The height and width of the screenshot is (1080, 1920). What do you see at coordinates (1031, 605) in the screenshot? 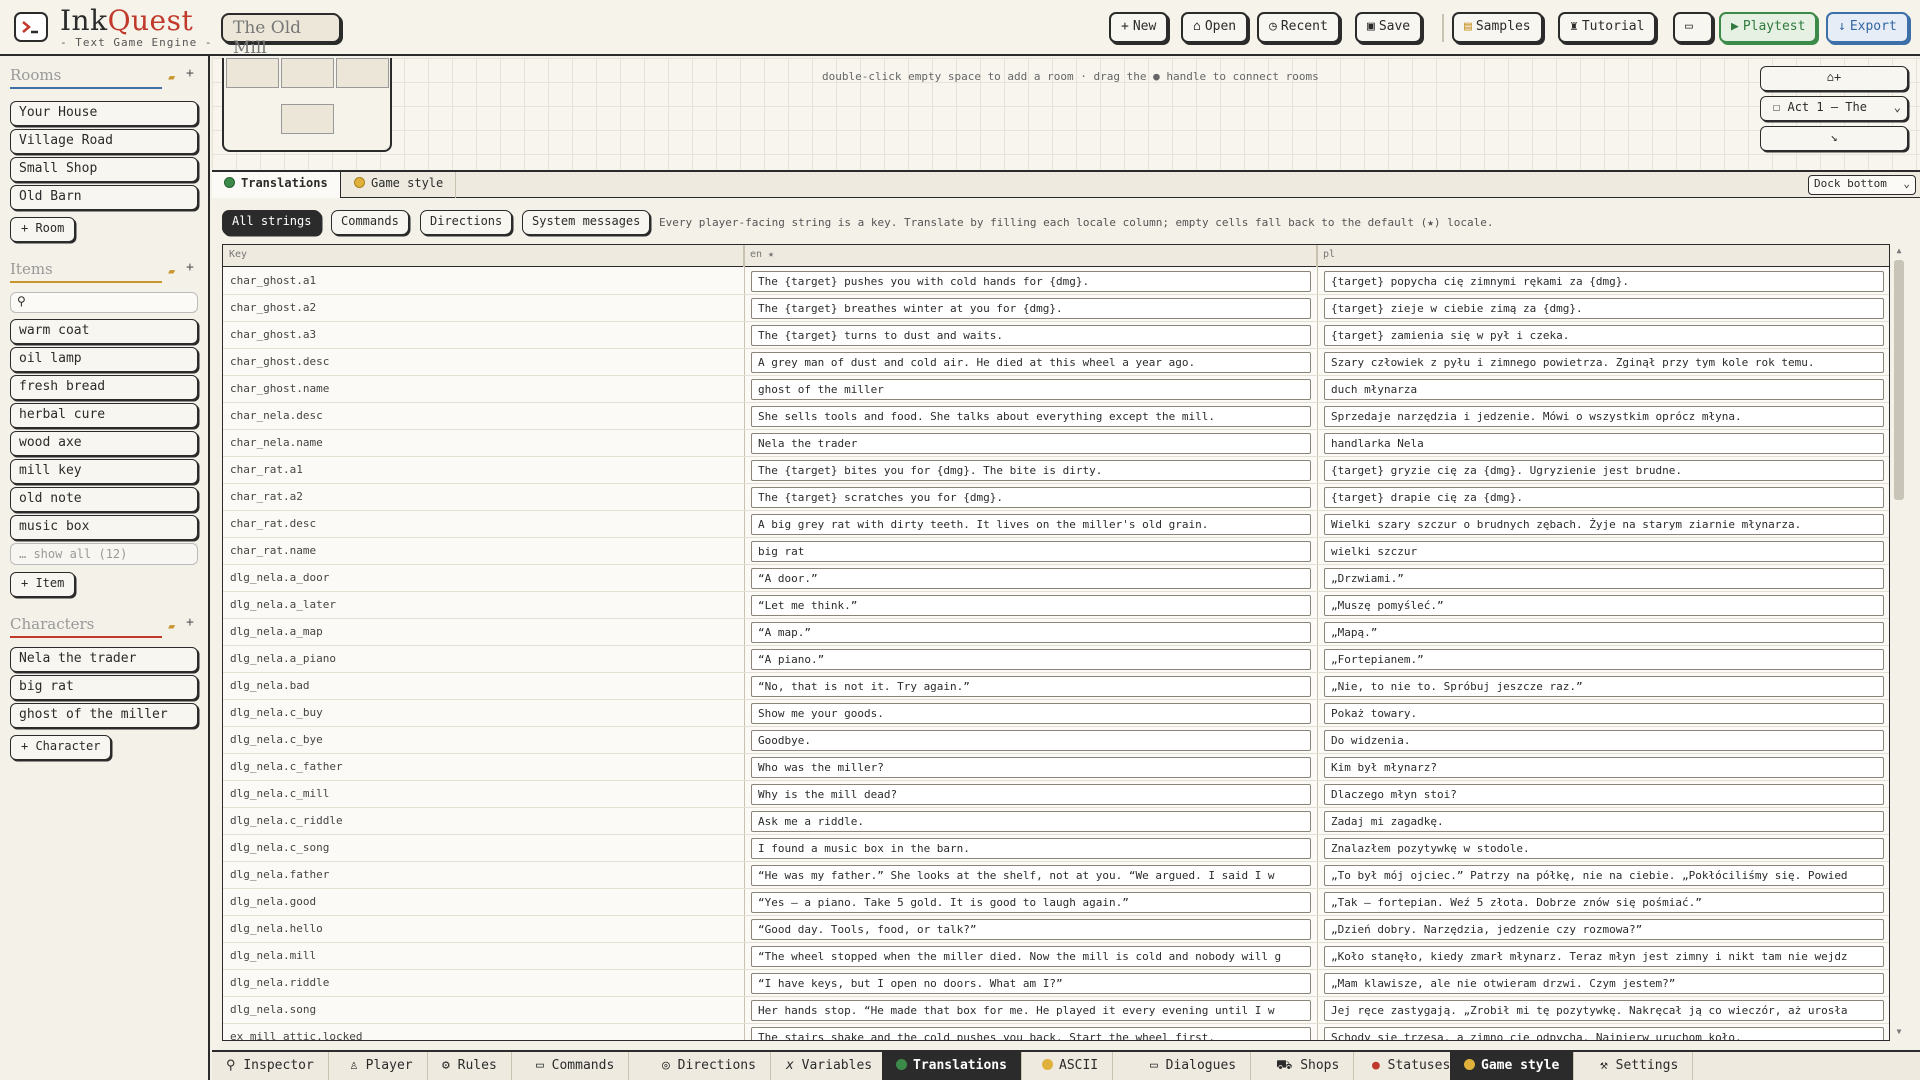
I see `translation-cell-en: “Let me think.”` at bounding box center [1031, 605].